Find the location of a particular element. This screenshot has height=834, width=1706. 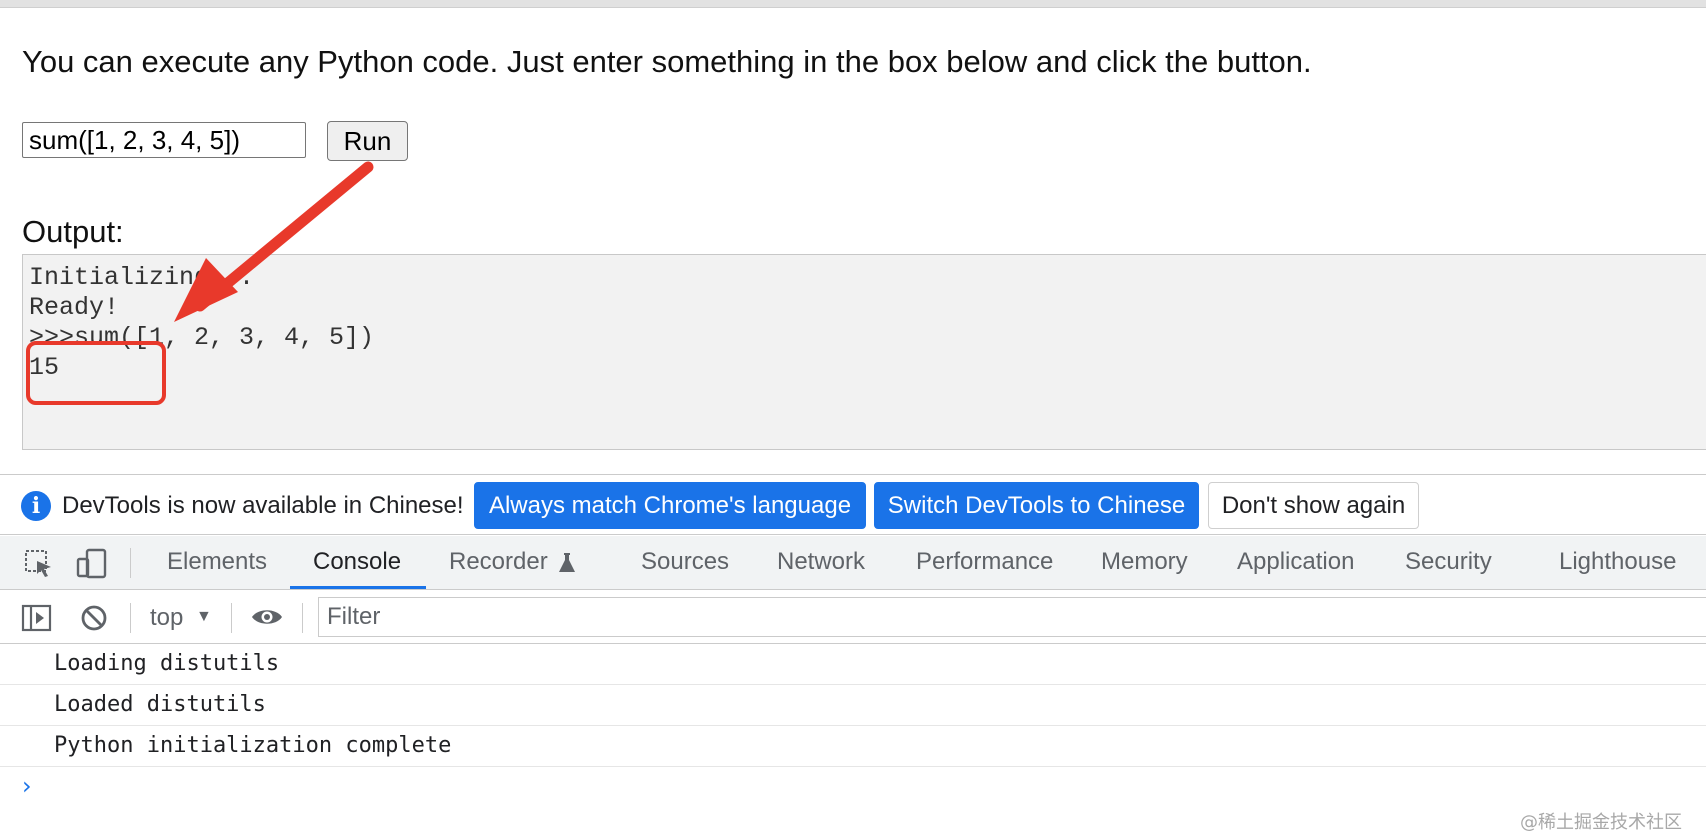

console-toolbar: top ▼ is located at coordinates (853, 617).